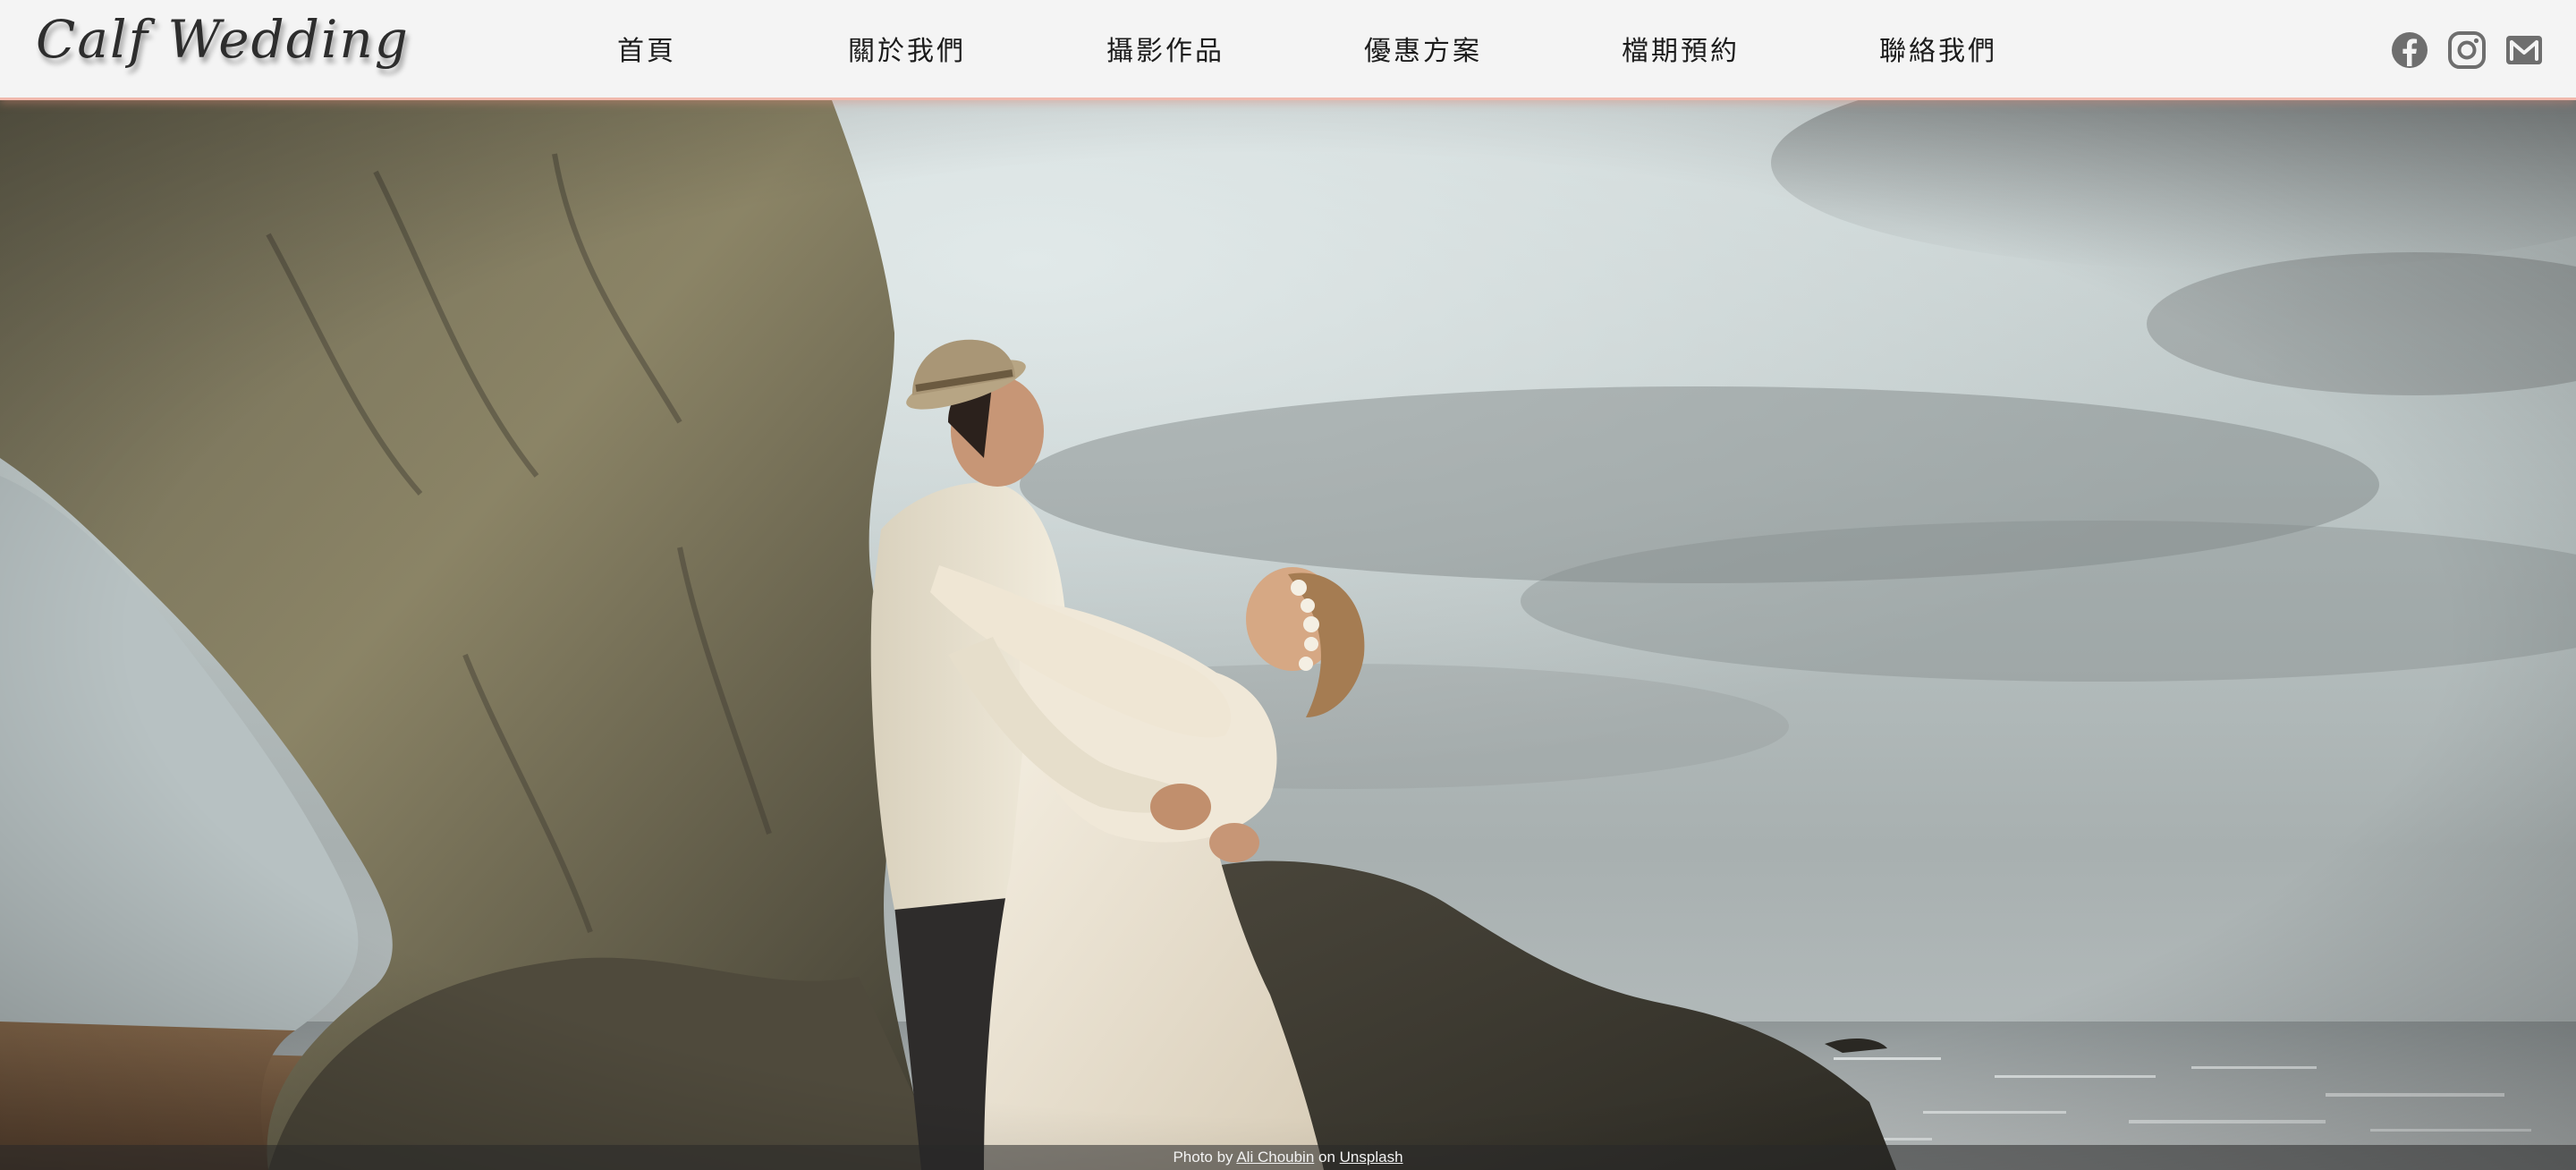  Describe the element at coordinates (2524, 50) in the screenshot. I see `mail-icon` at that location.